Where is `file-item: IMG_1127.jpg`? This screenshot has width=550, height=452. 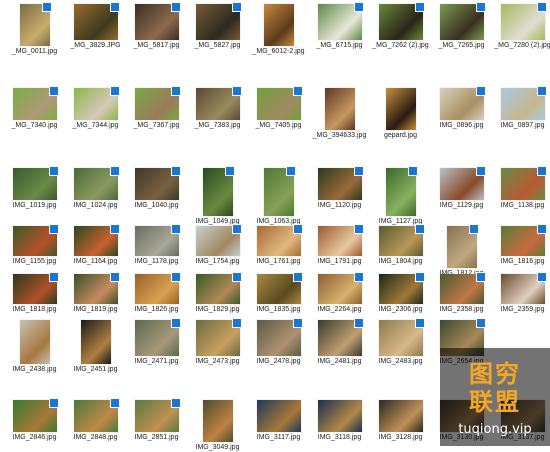
file-item: IMG_1127.jpg is located at coordinates (400, 196).